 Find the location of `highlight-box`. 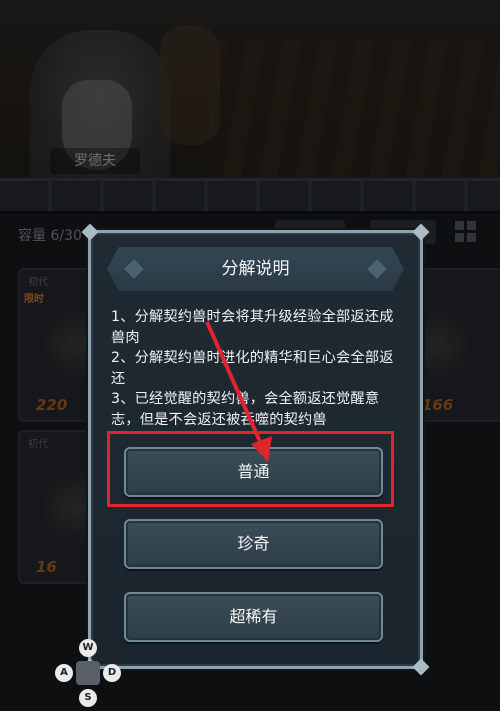

highlight-box is located at coordinates (250, 469).